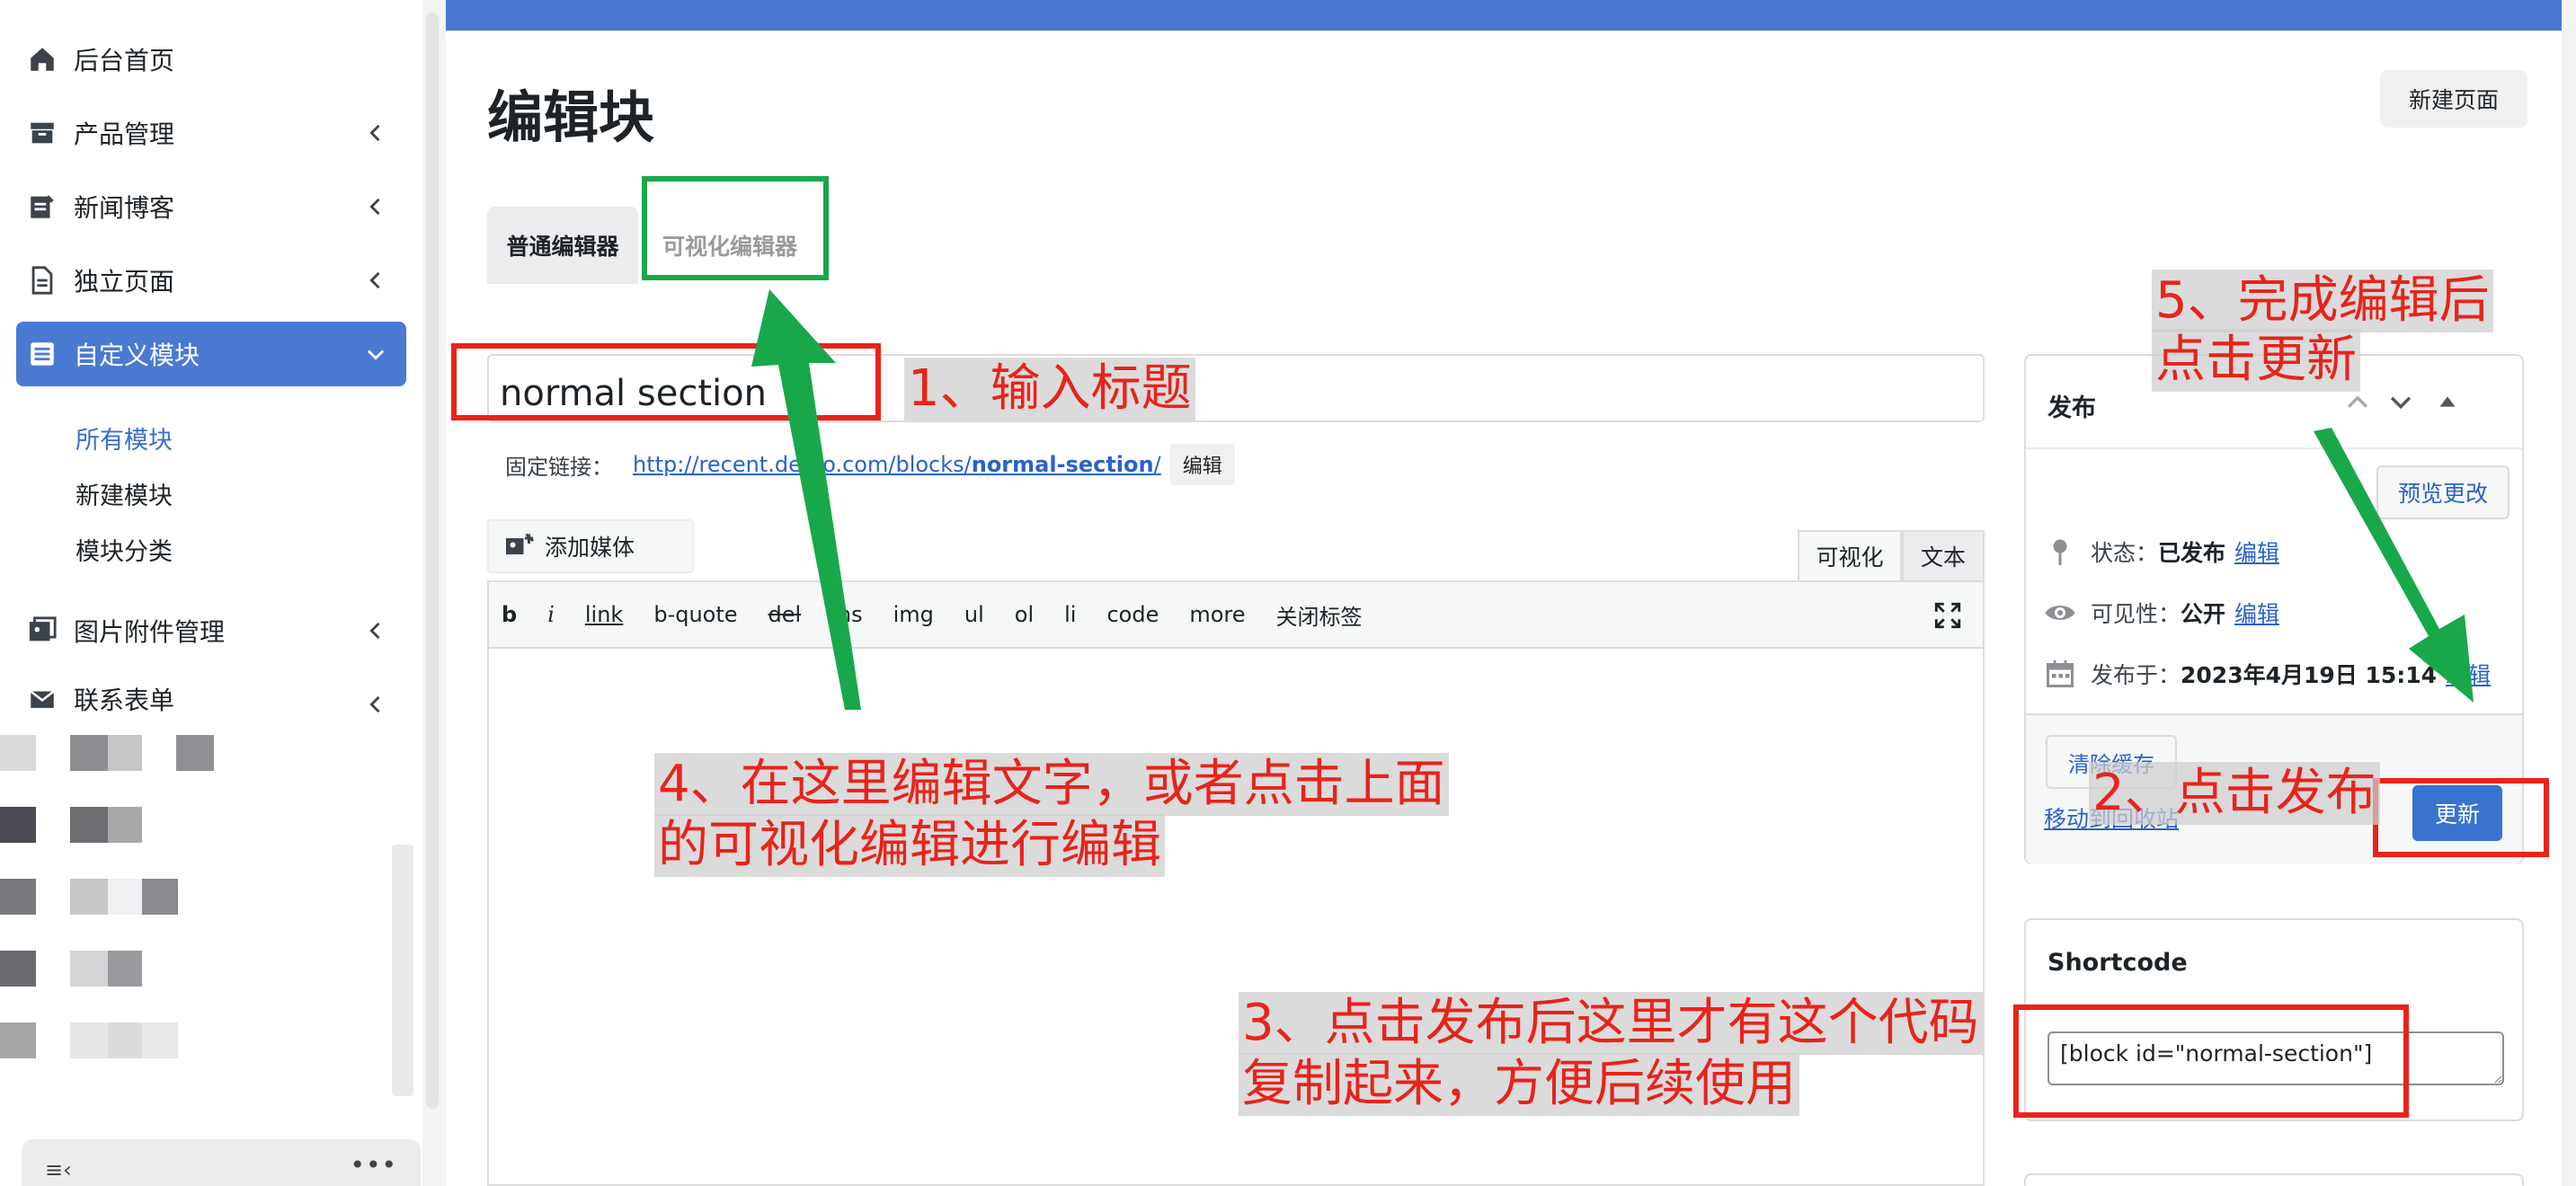 Image resolution: width=2576 pixels, height=1186 pixels. Describe the element at coordinates (1202, 464) in the screenshot. I see `permalink-edit-button: 编辑` at that location.